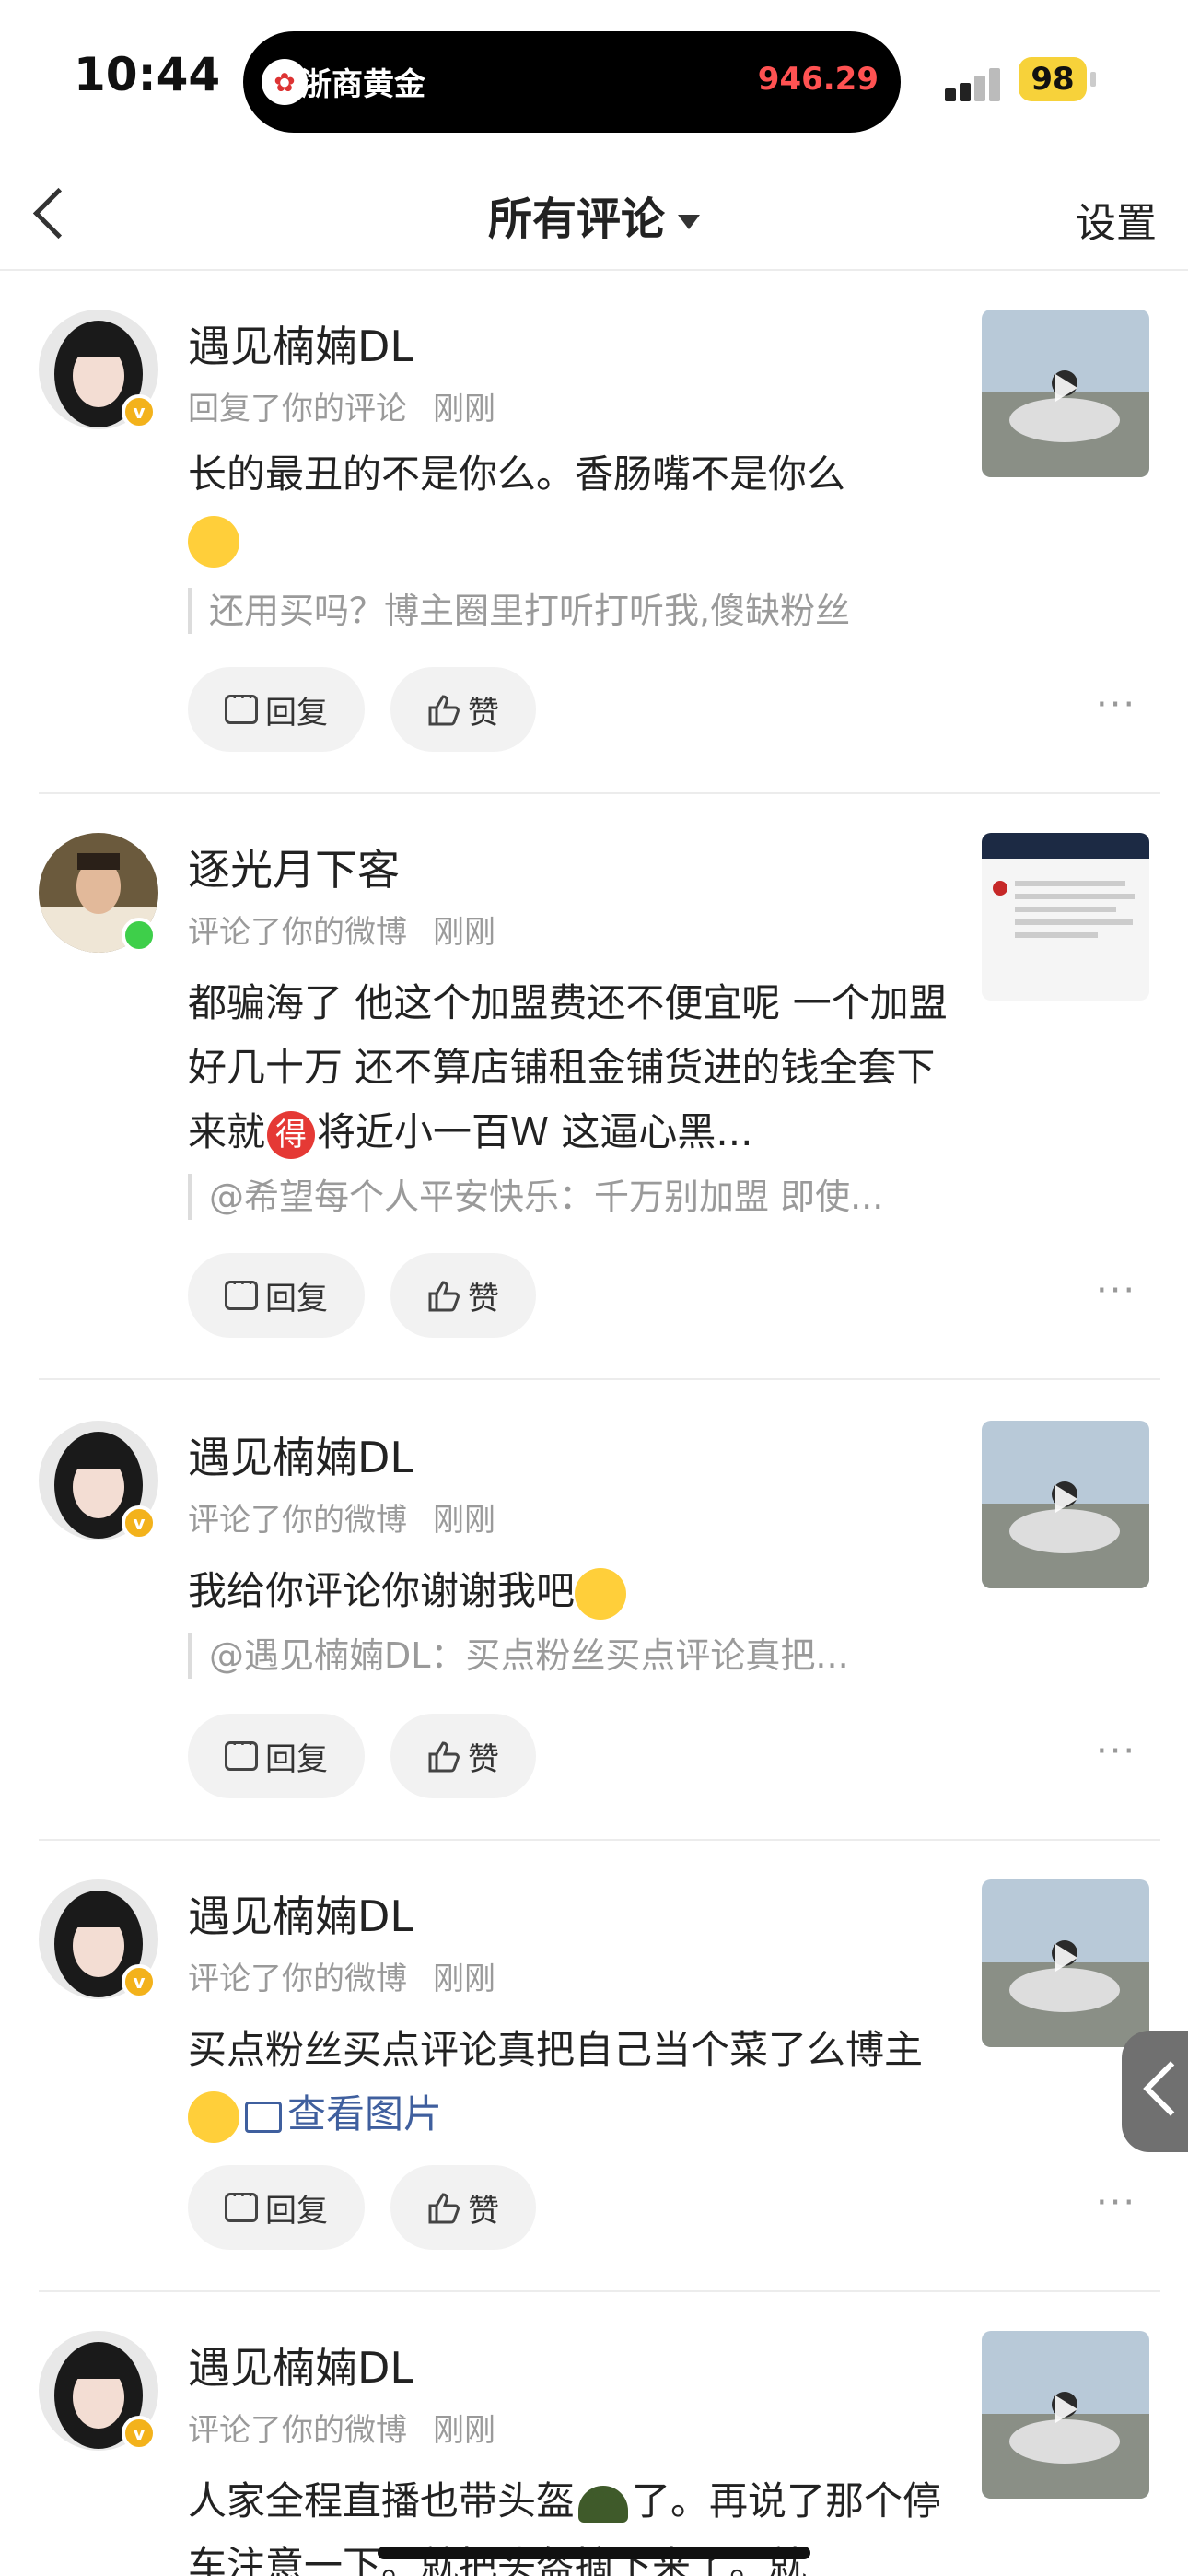  I want to click on island-price: 946.29, so click(818, 79).